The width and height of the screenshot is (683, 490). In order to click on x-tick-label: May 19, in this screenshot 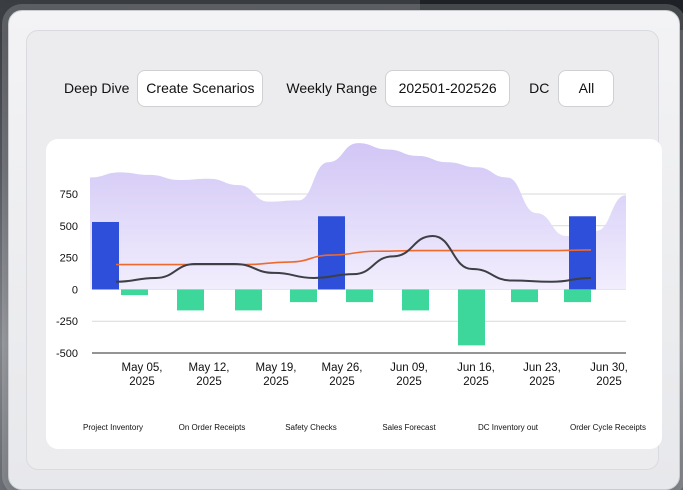, I will do `click(276, 368)`.